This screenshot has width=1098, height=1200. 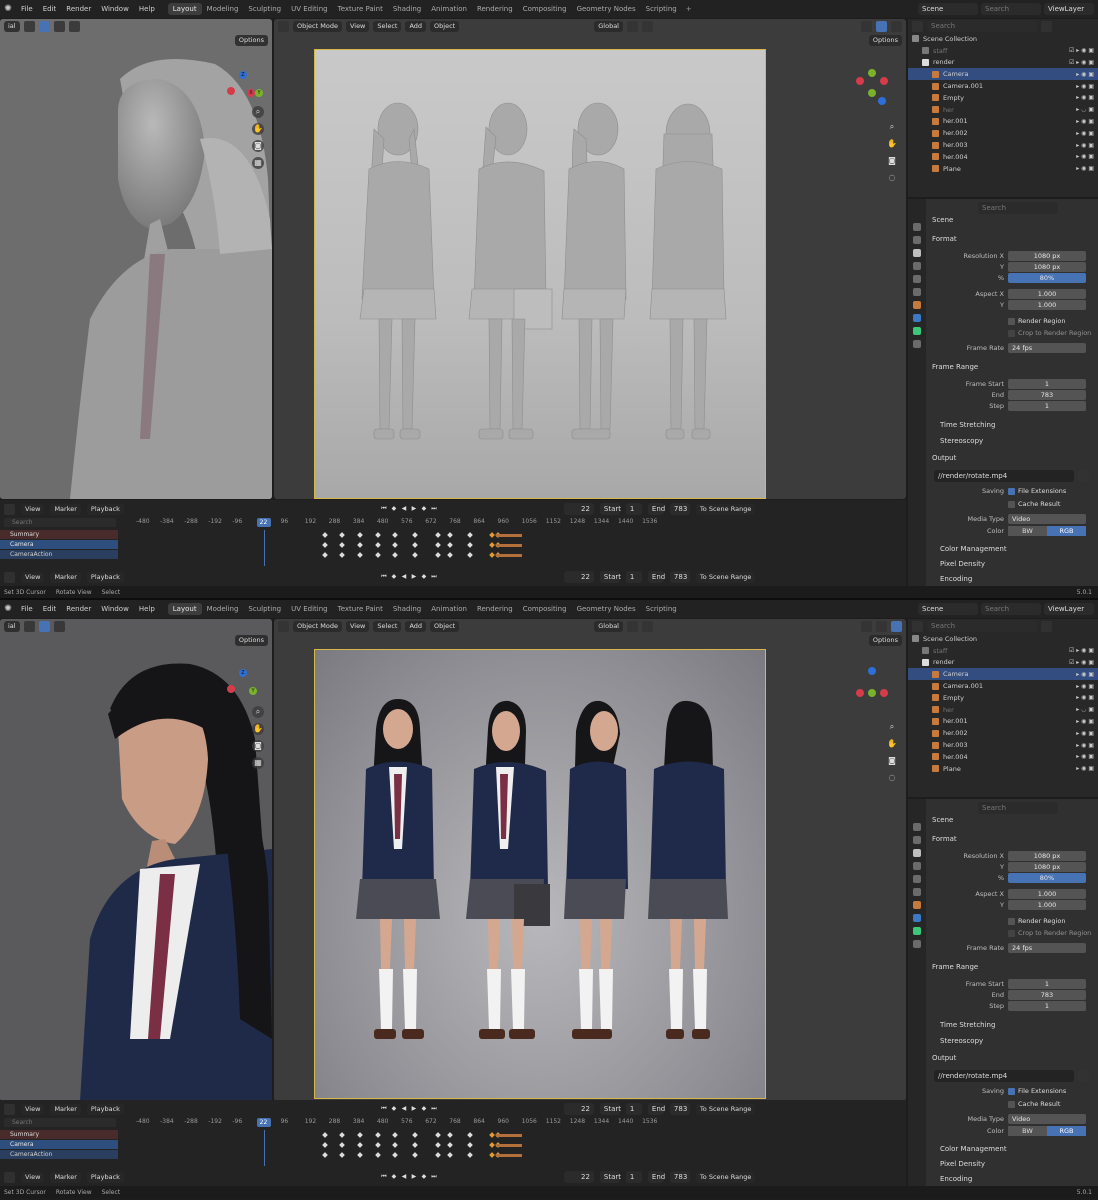 I want to click on section-encoding: Encoding, so click(x=956, y=1179).